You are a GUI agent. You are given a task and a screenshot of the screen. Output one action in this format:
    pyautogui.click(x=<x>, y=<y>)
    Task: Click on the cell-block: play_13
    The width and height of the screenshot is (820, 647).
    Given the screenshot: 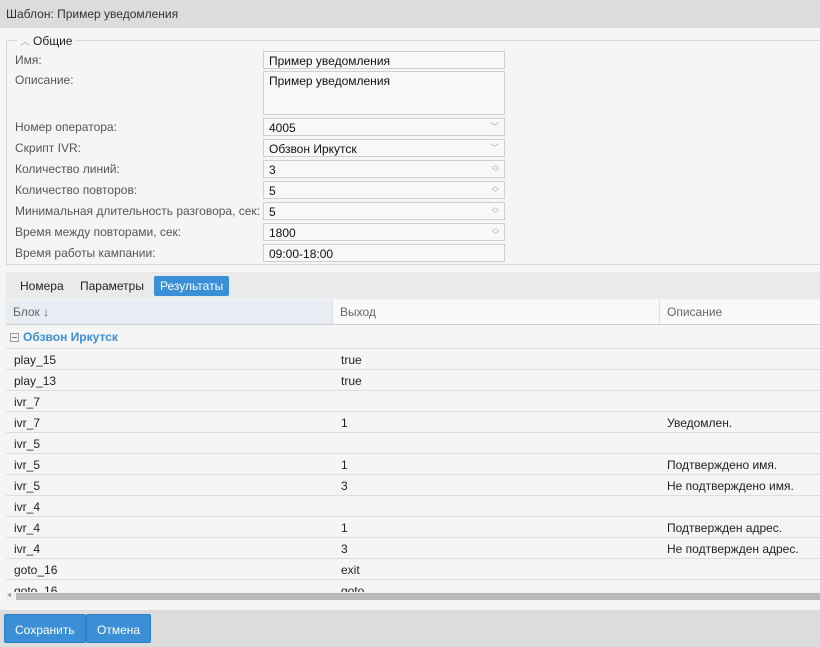 What is the action you would take?
    pyautogui.click(x=35, y=381)
    